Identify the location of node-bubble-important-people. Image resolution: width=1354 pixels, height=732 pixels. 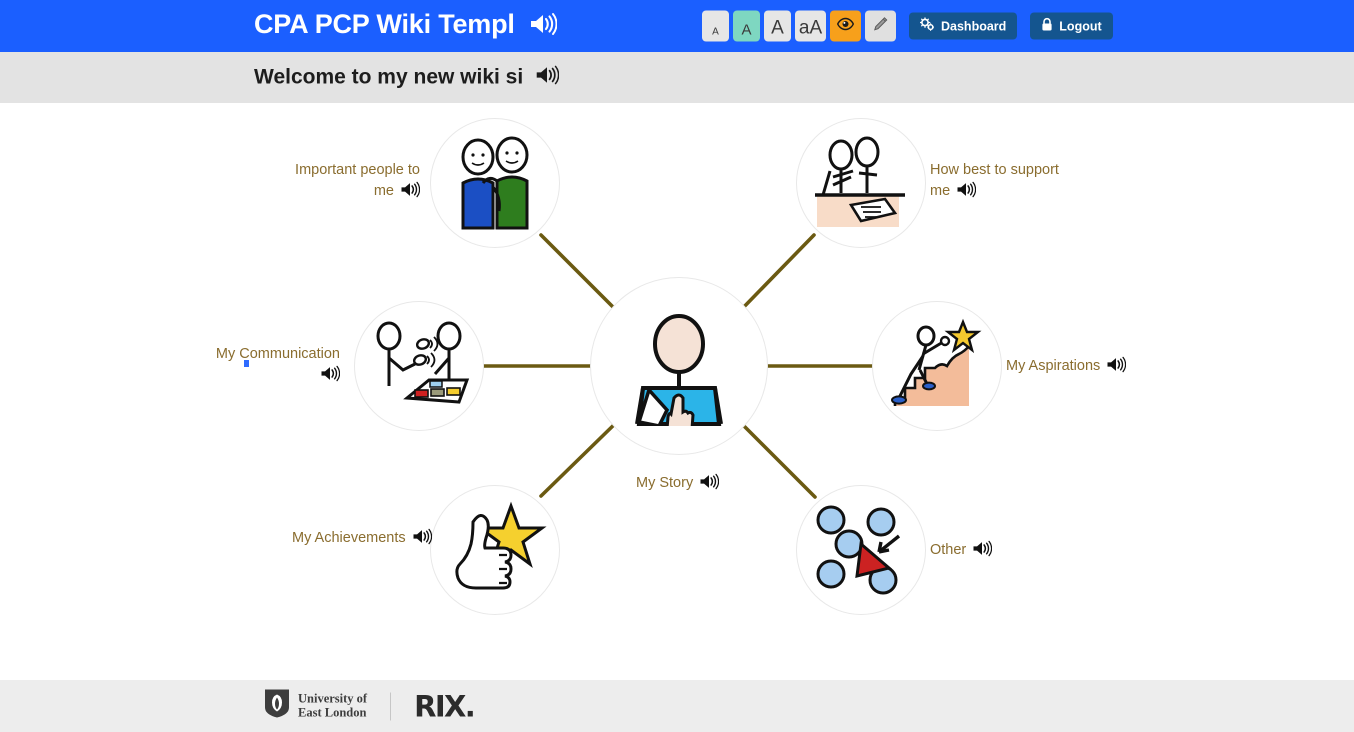
(495, 183).